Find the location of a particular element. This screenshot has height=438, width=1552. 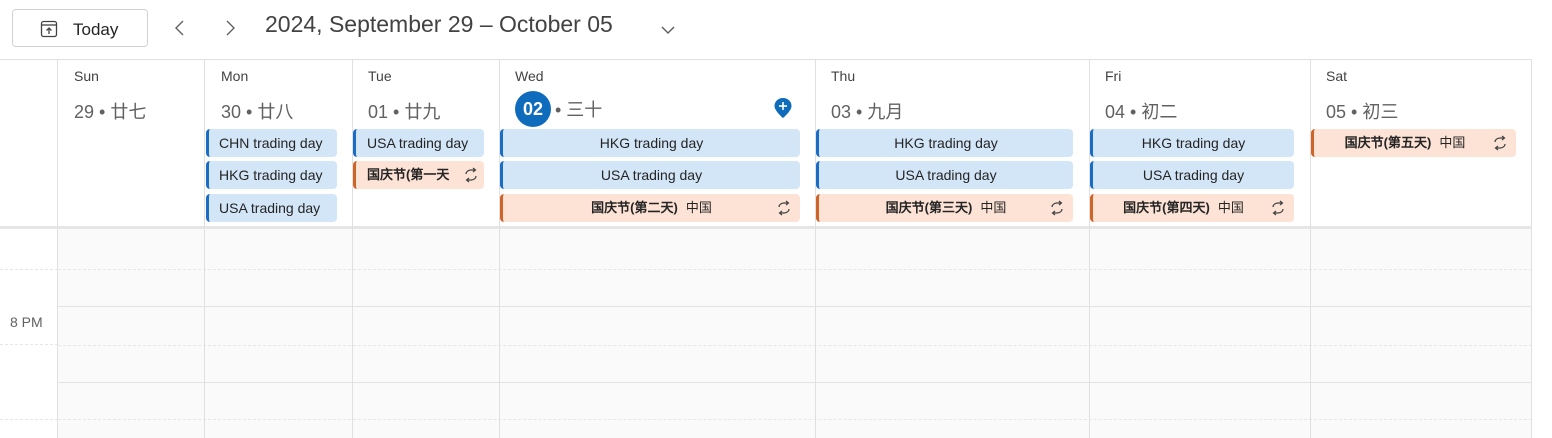

event-title-line: 国庆节(第二天) 中国 is located at coordinates (651, 208).